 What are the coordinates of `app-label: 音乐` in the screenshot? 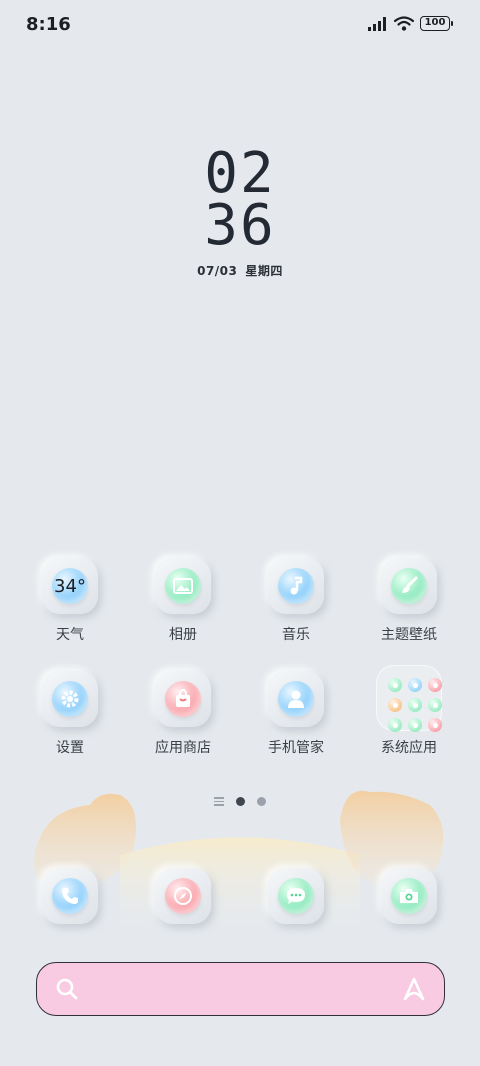 It's located at (296, 635).